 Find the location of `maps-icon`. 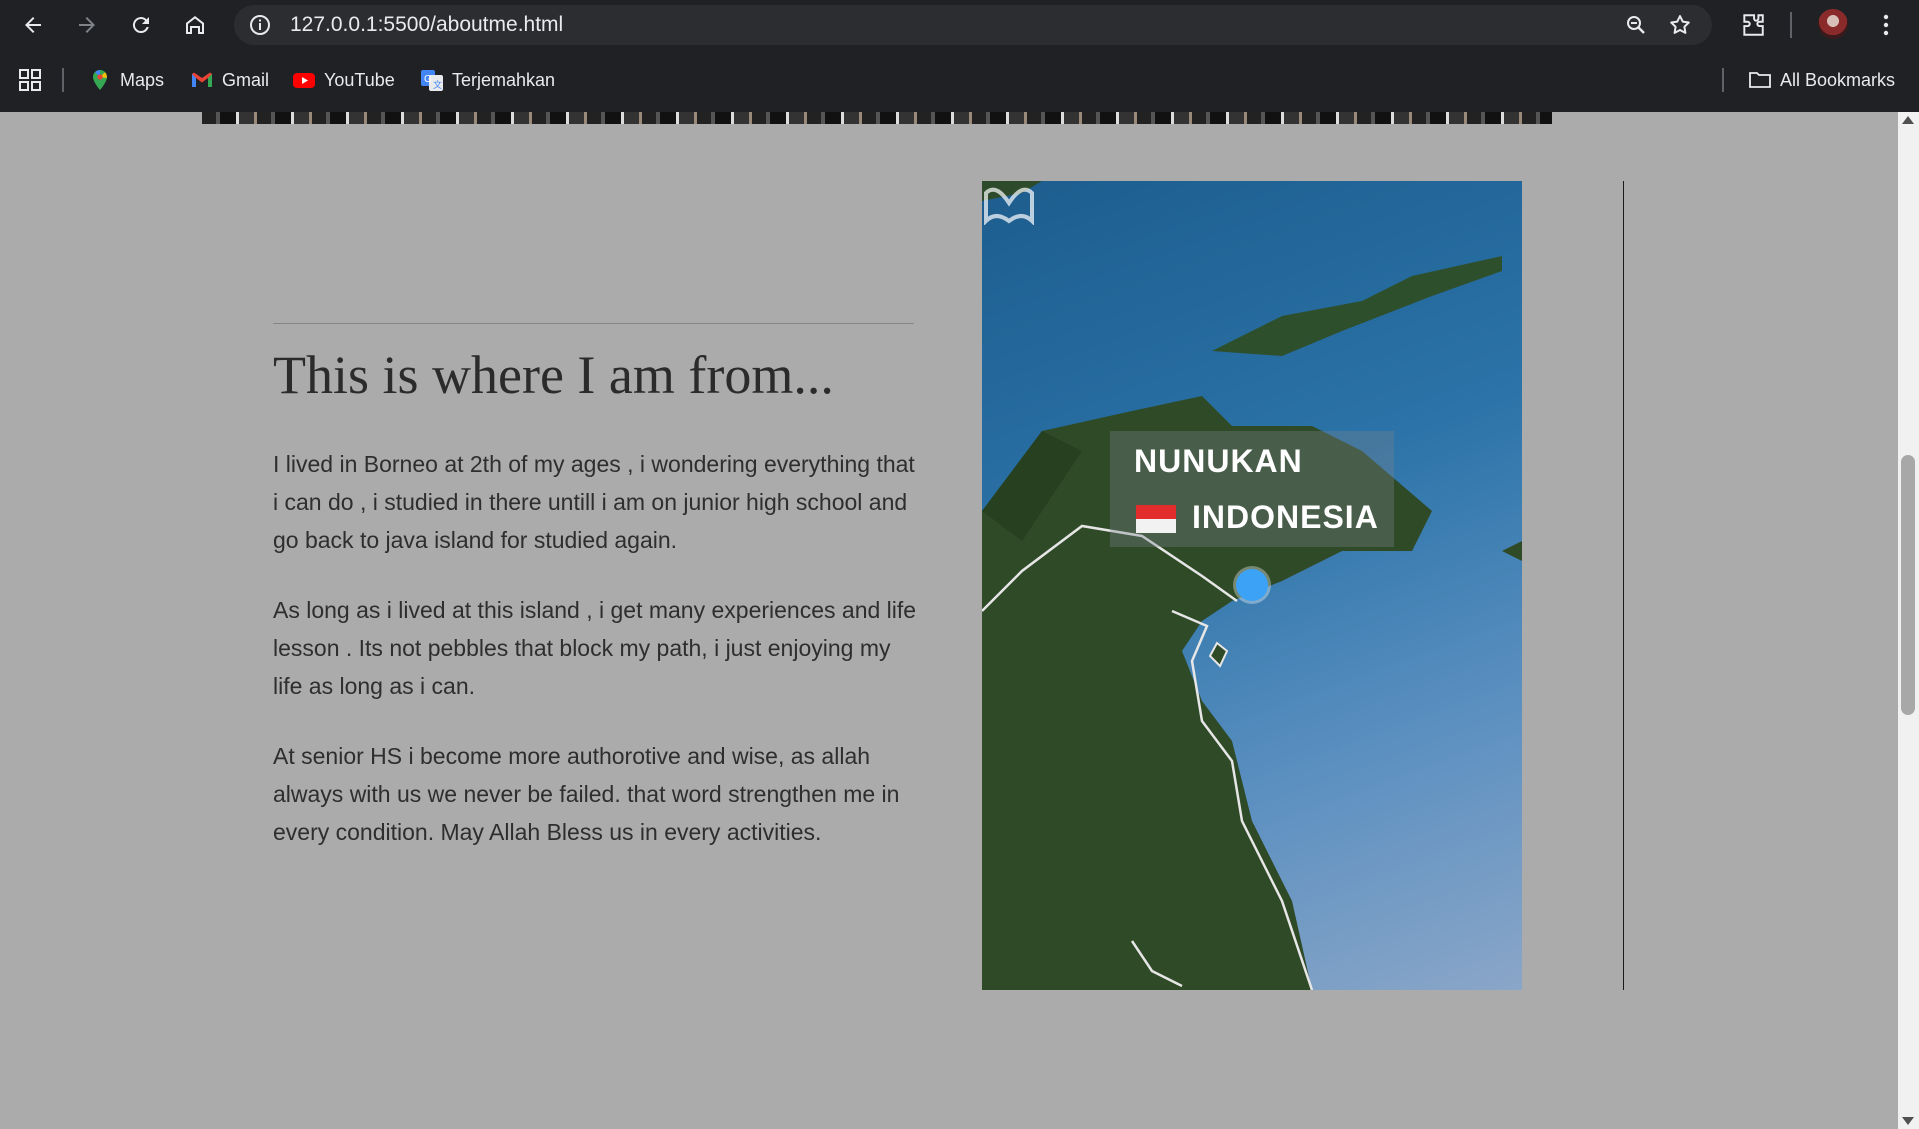

maps-icon is located at coordinates (100, 80).